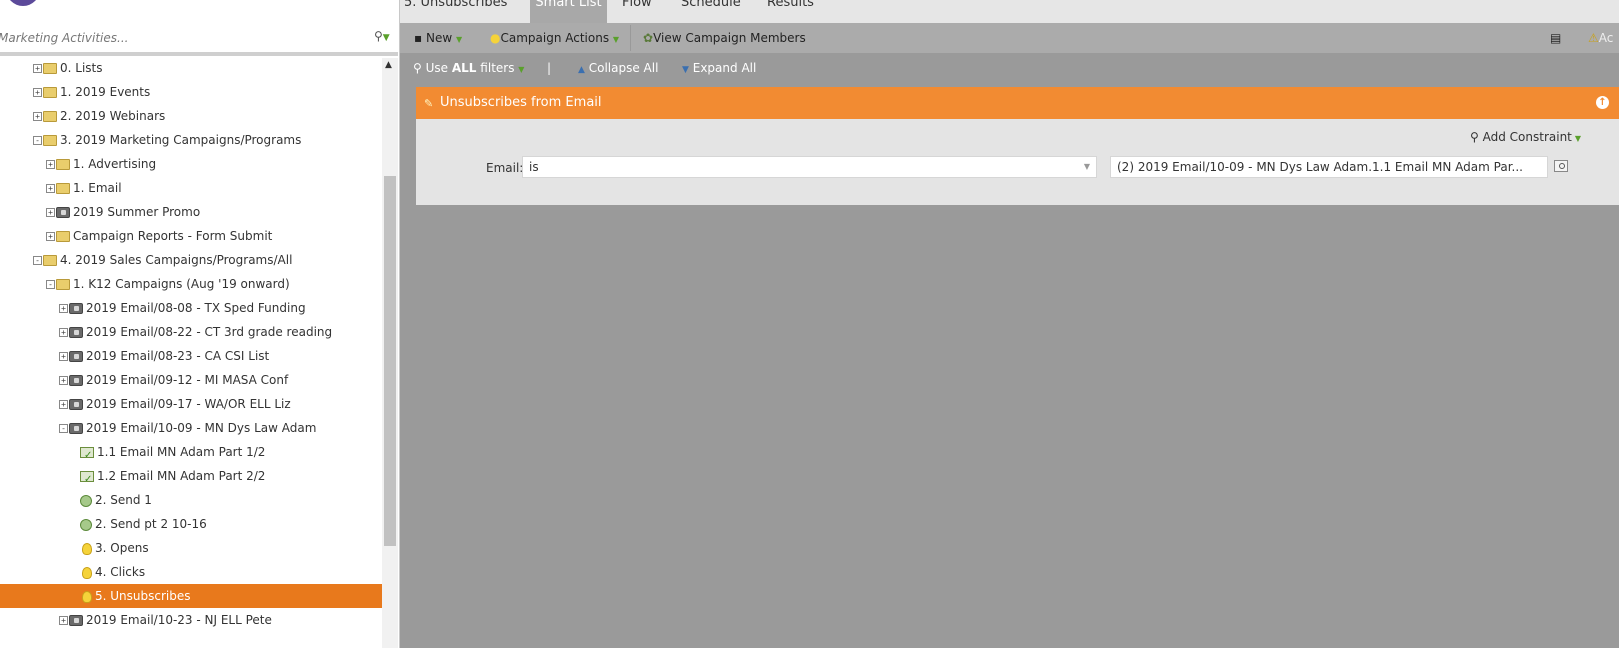 The height and width of the screenshot is (648, 1619). I want to click on filter-header: ✎ Unsubscribes from Email ↑, so click(1017, 103).